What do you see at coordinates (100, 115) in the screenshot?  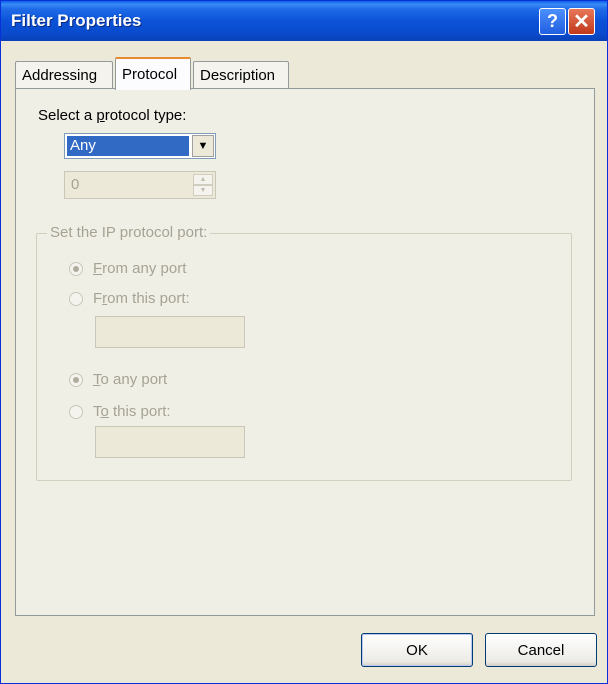 I see `label-accelerator: p` at bounding box center [100, 115].